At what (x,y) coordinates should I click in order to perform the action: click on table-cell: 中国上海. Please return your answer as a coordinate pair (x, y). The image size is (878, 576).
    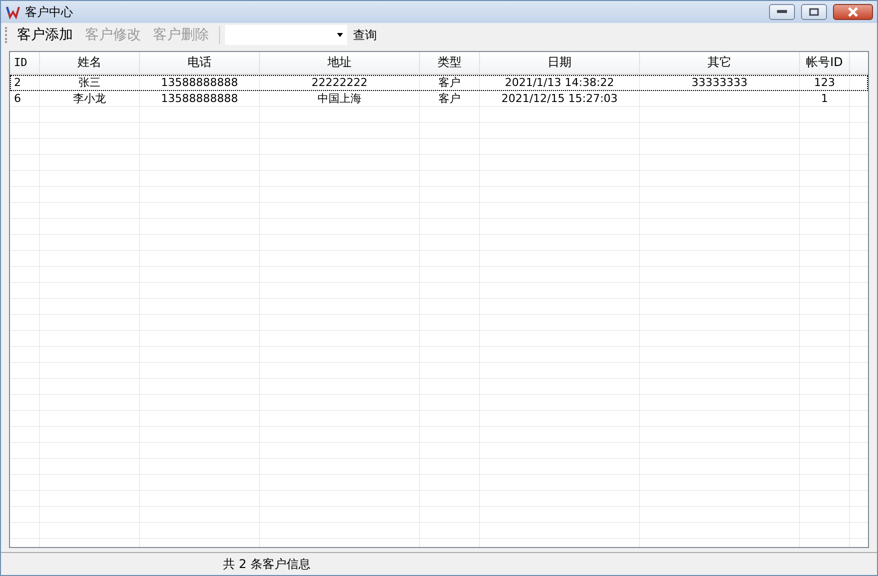
    Looking at the image, I should click on (340, 99).